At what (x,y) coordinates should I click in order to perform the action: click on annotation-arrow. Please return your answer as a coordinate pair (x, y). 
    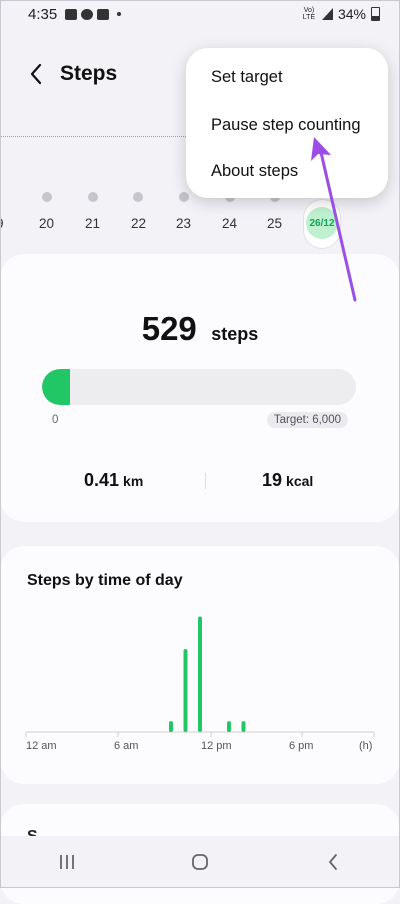
    Looking at the image, I should click on (334, 219).